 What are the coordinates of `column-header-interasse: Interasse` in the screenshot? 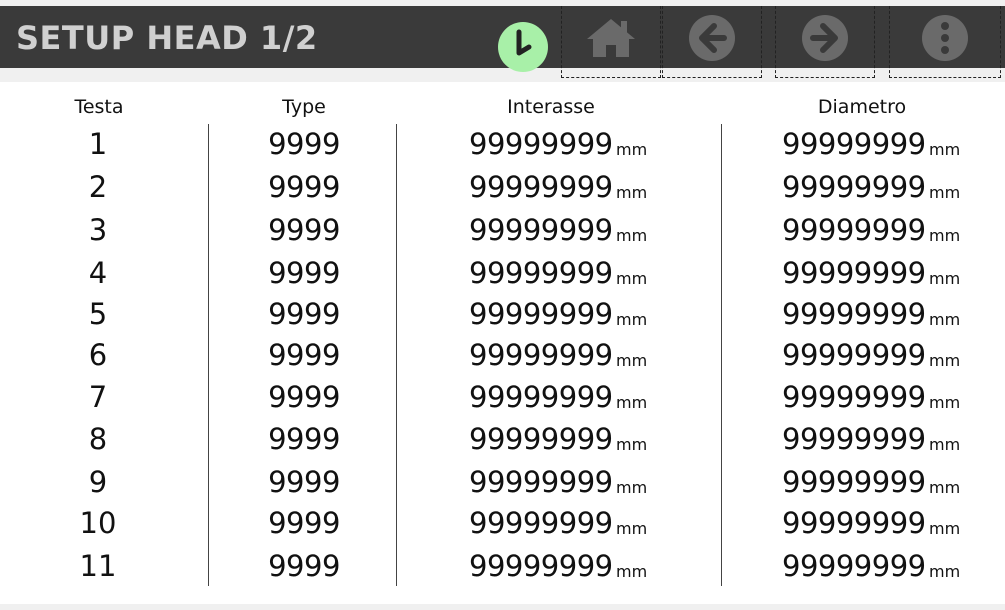 It's located at (551, 107).